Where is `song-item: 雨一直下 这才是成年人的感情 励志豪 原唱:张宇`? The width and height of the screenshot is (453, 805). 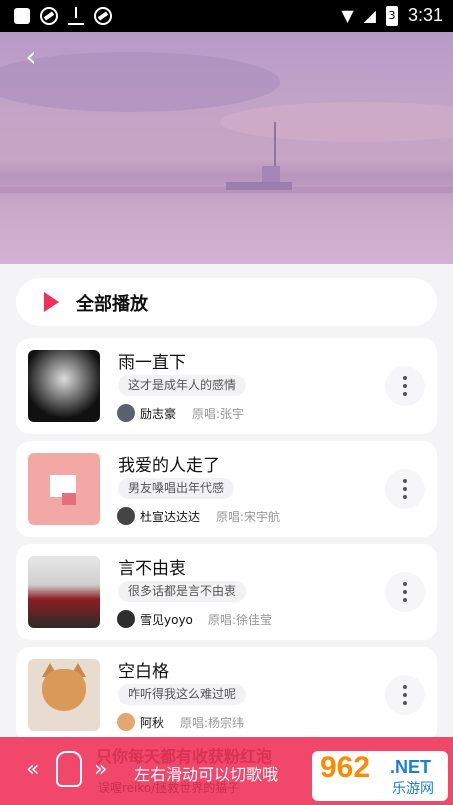 song-item: 雨一直下 这才是成年人的感情 励志豪 原唱:张宇 is located at coordinates (226, 386).